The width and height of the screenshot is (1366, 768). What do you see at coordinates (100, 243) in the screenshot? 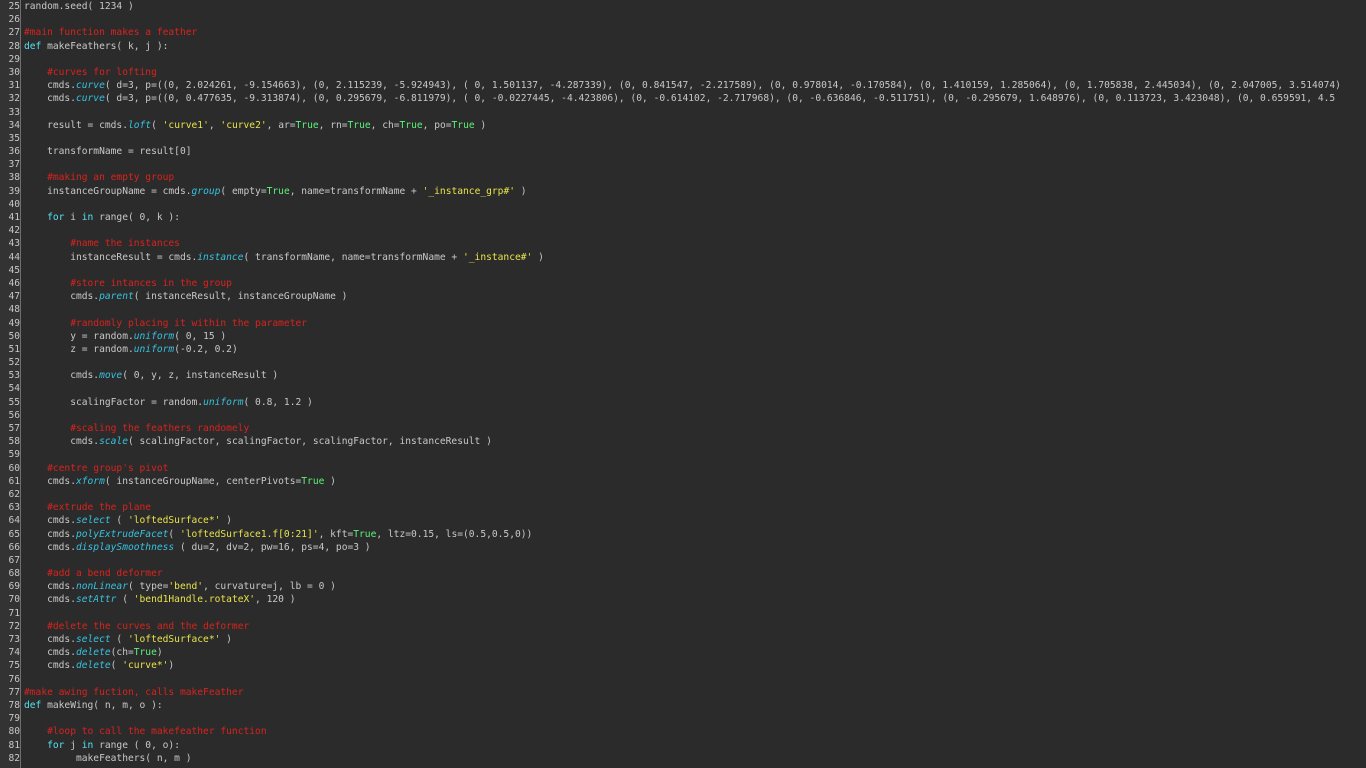
I see `code-text: #name the instances` at bounding box center [100, 243].